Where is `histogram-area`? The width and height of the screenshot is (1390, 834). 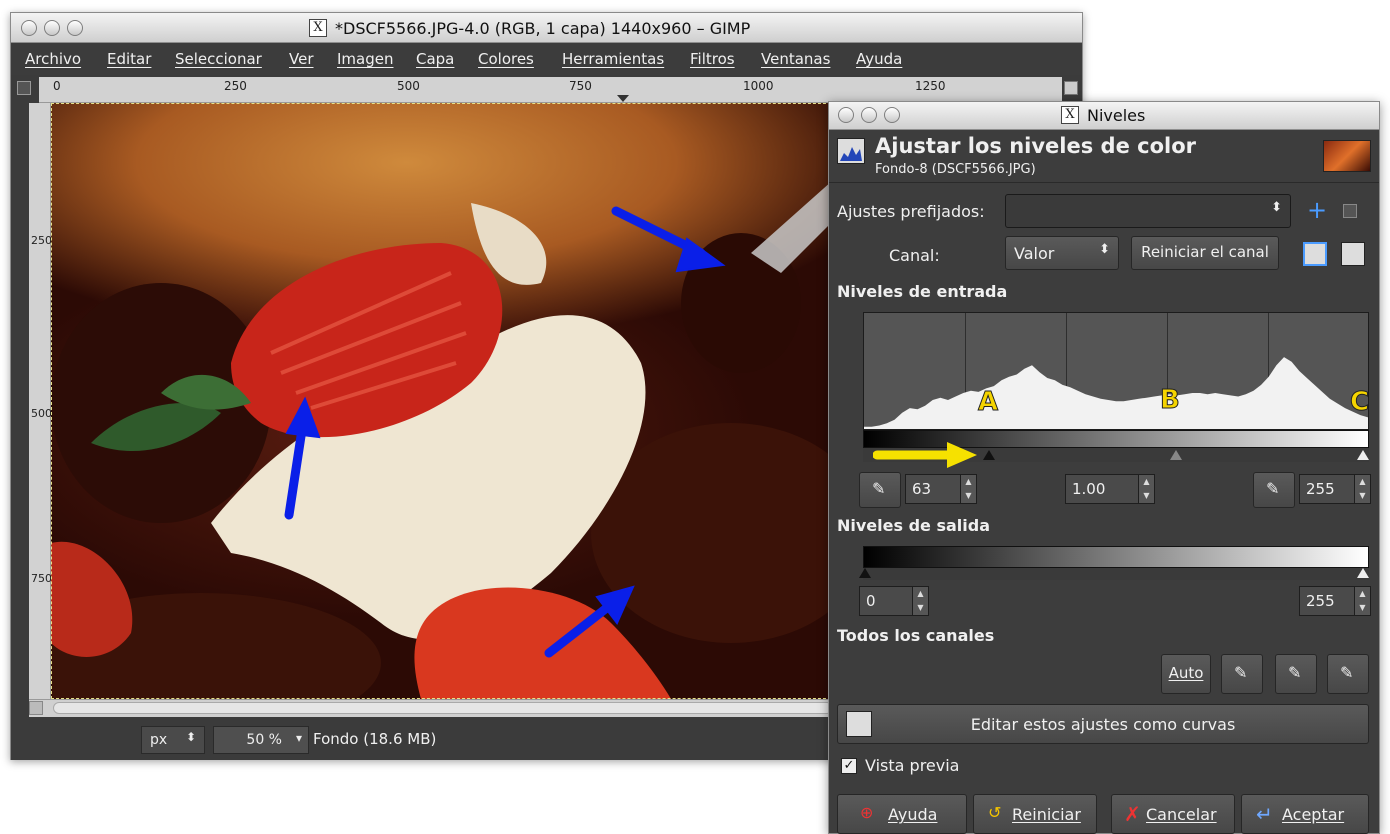 histogram-area is located at coordinates (1116, 393).